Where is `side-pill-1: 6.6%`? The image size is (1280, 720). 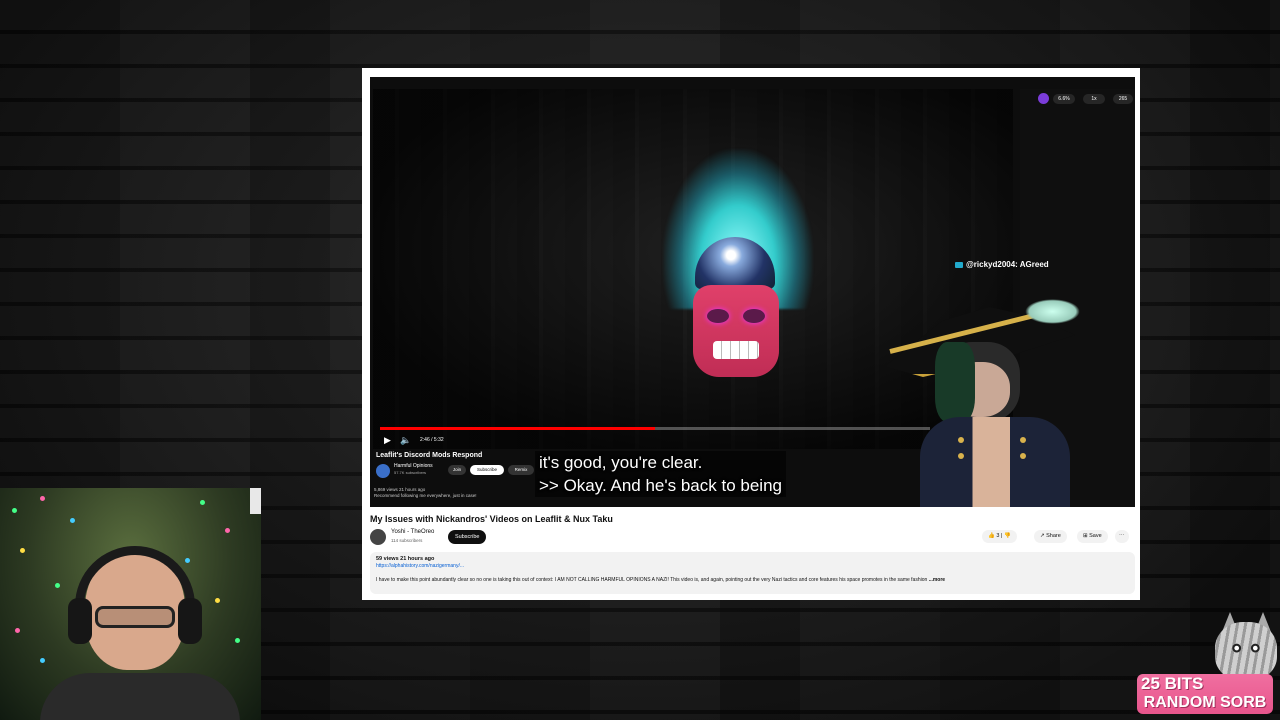
side-pill-1: 6.6% is located at coordinates (1064, 99).